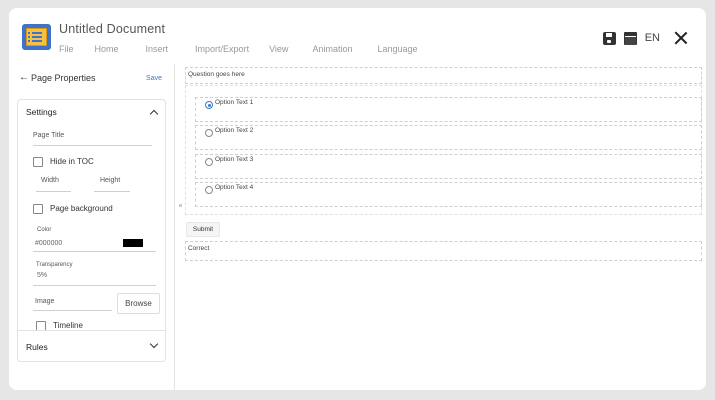  What do you see at coordinates (36, 37) in the screenshot?
I see `document-logo-icon` at bounding box center [36, 37].